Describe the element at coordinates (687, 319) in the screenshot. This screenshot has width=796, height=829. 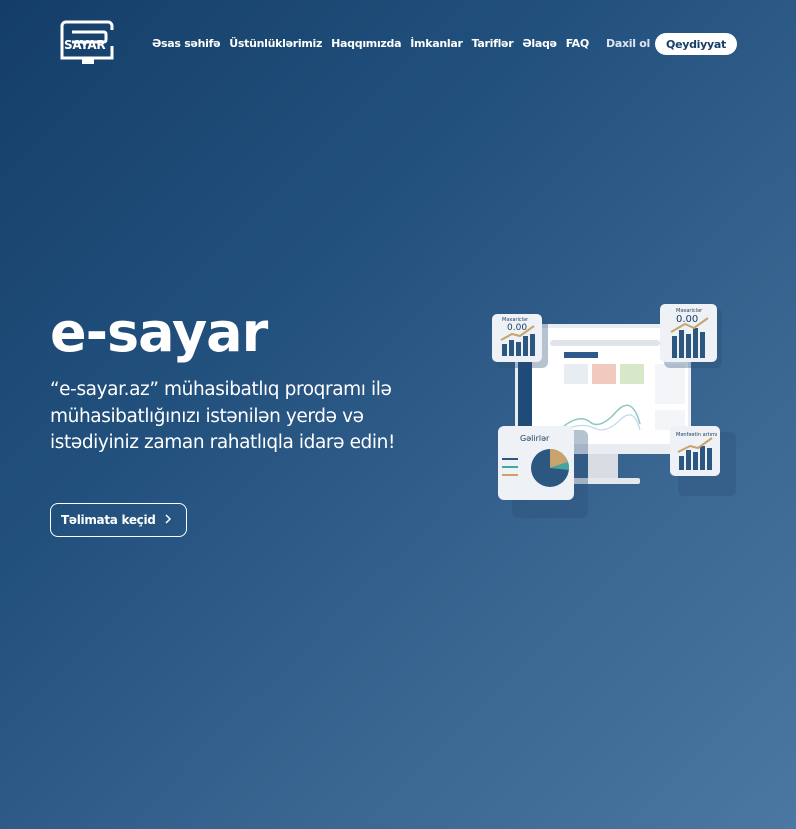
I see `expense-card-right-value: 0.00` at that location.